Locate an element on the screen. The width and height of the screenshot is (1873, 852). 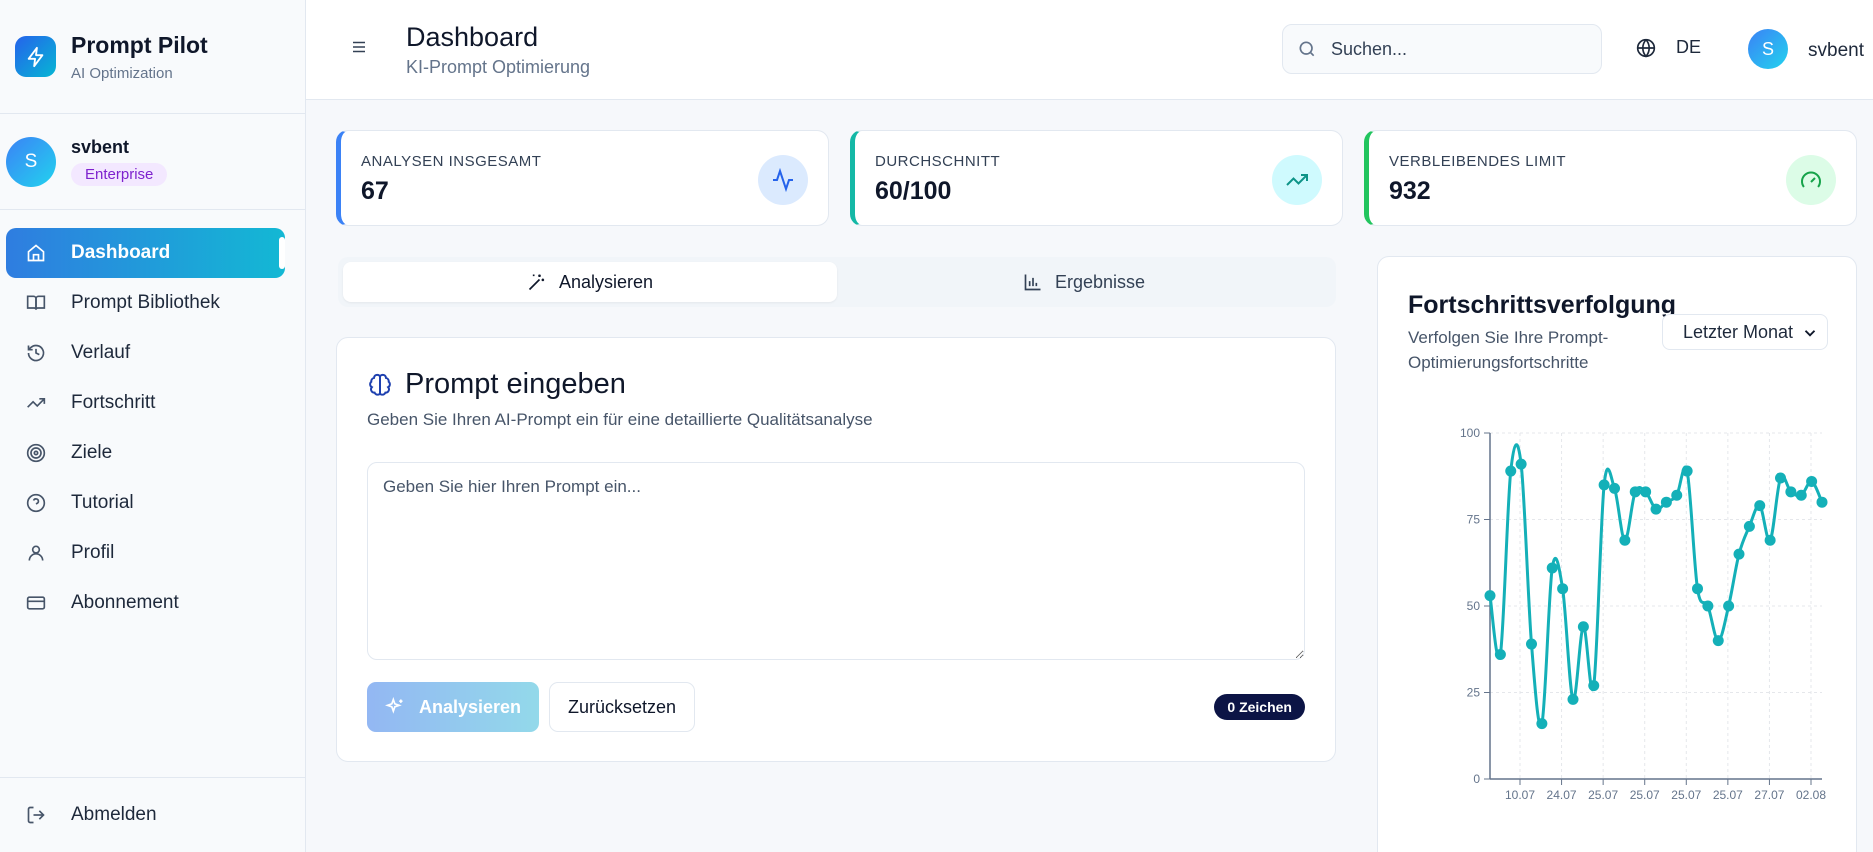
brand: Prompt Pilot AI Optimization is located at coordinates (152, 57).